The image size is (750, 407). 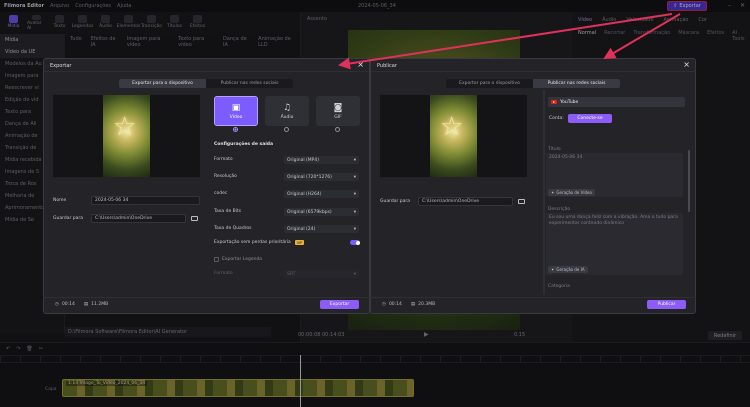 What do you see at coordinates (321, 229) in the screenshot?
I see `framerate-select: Original (24) ▾` at bounding box center [321, 229].